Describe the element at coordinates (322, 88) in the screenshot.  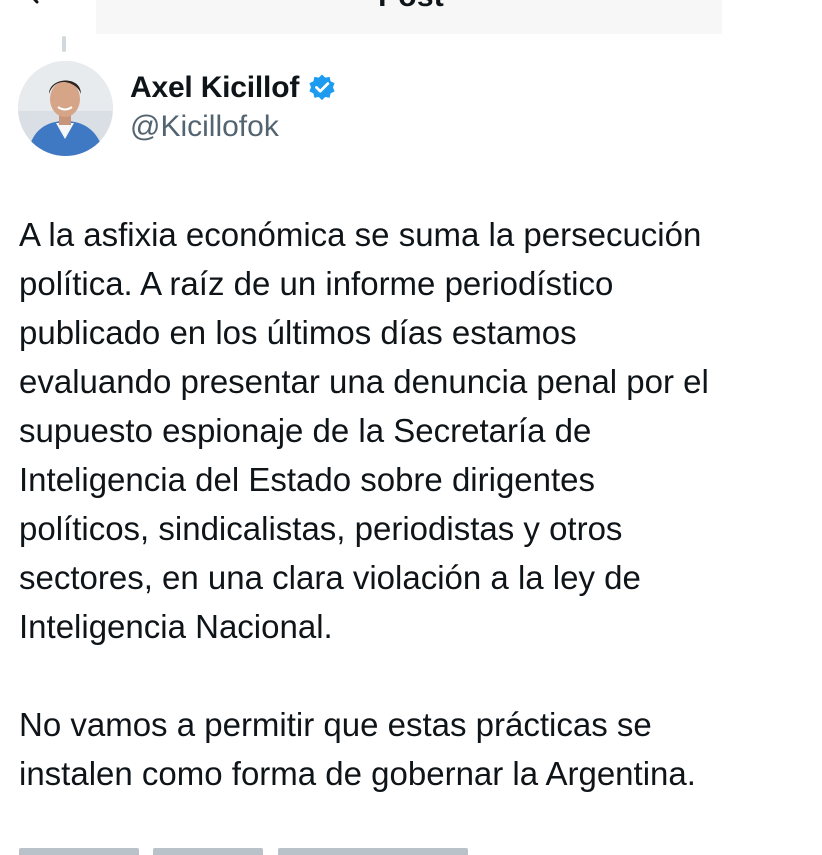
I see `verified-badge-icon` at that location.